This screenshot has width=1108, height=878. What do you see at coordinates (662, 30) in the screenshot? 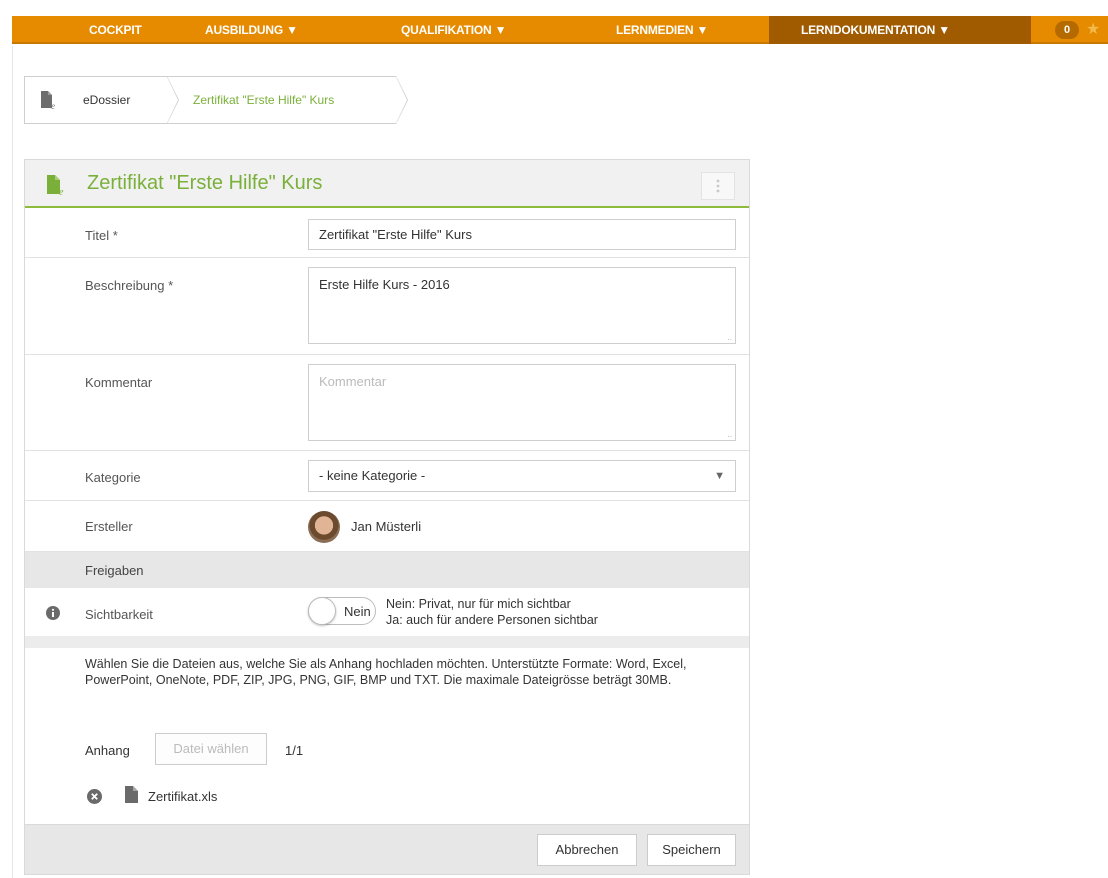
I see `nav-lernmedien: LERNMEDIEN ▼` at bounding box center [662, 30].